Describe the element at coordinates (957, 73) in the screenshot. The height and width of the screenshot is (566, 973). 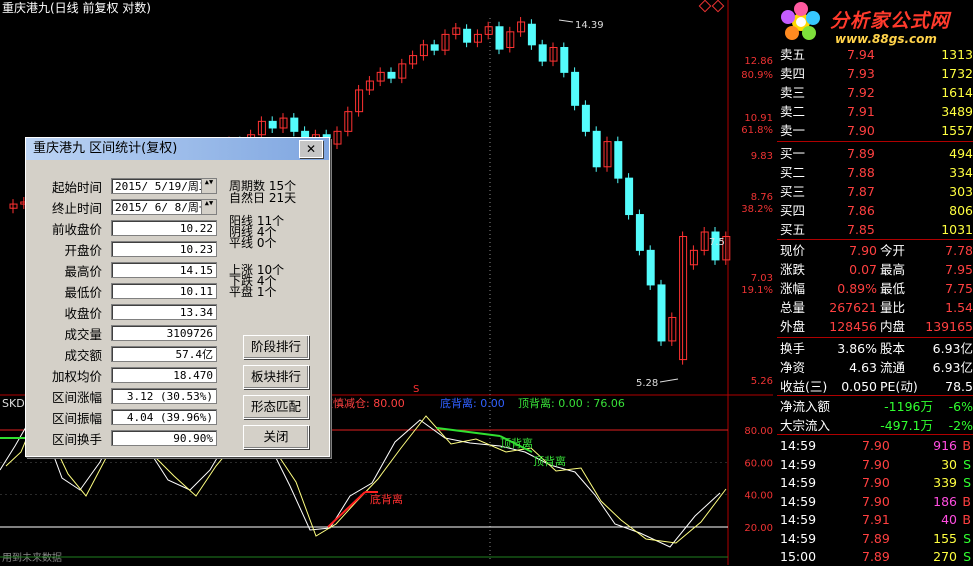
I see `sell-volume: 1732` at that location.